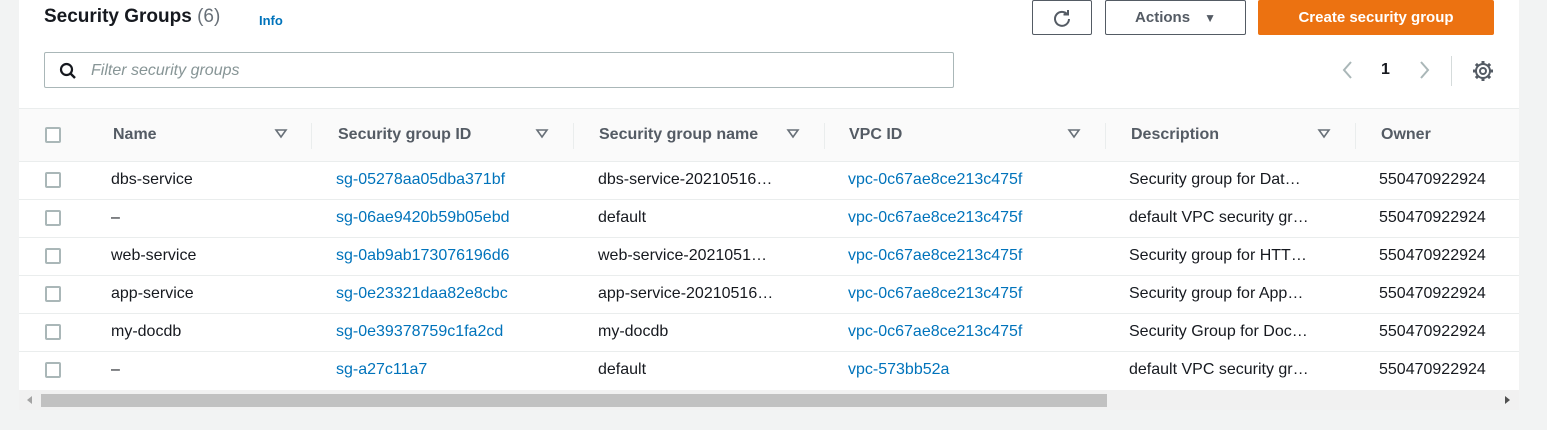  Describe the element at coordinates (516, 71) in the screenshot. I see `search-input` at that location.